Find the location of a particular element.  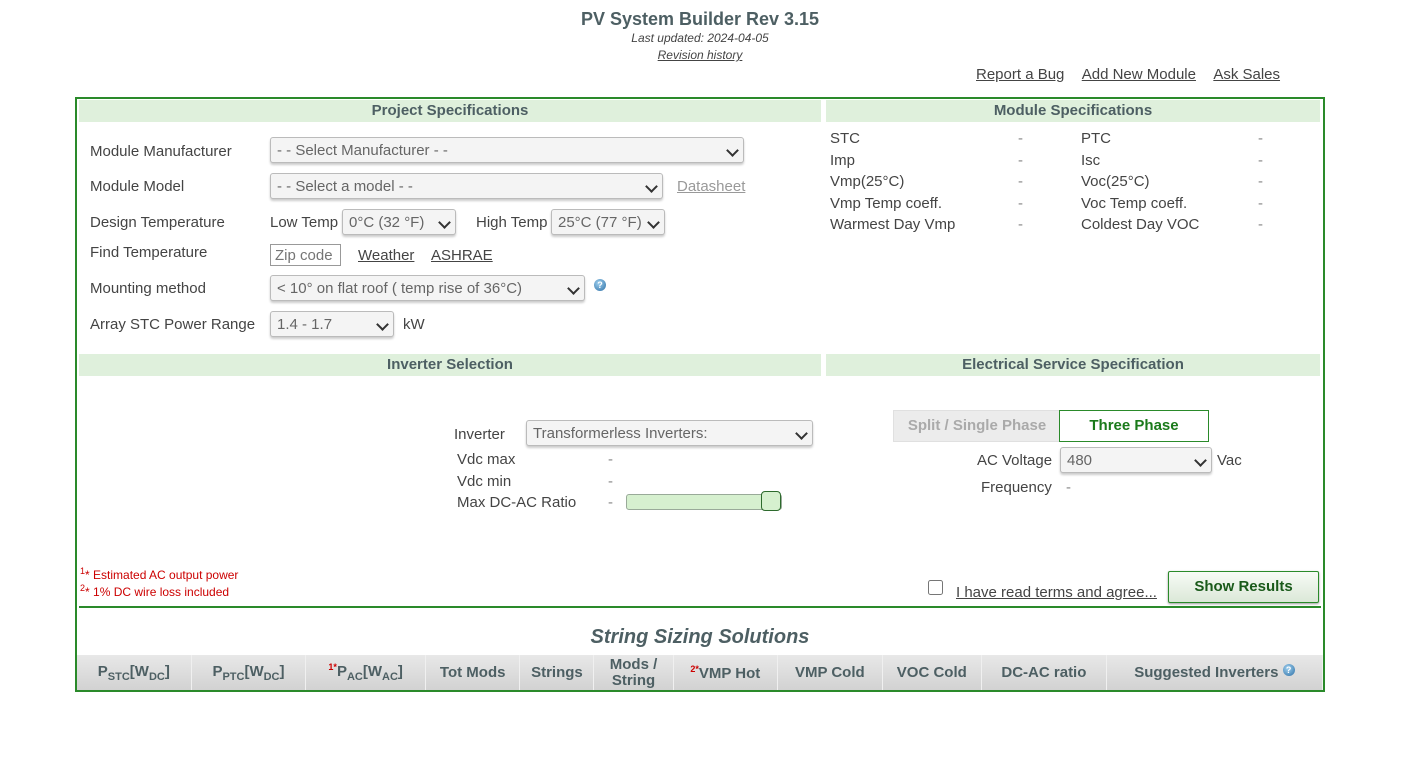

frequency-value: - is located at coordinates (1068, 487).